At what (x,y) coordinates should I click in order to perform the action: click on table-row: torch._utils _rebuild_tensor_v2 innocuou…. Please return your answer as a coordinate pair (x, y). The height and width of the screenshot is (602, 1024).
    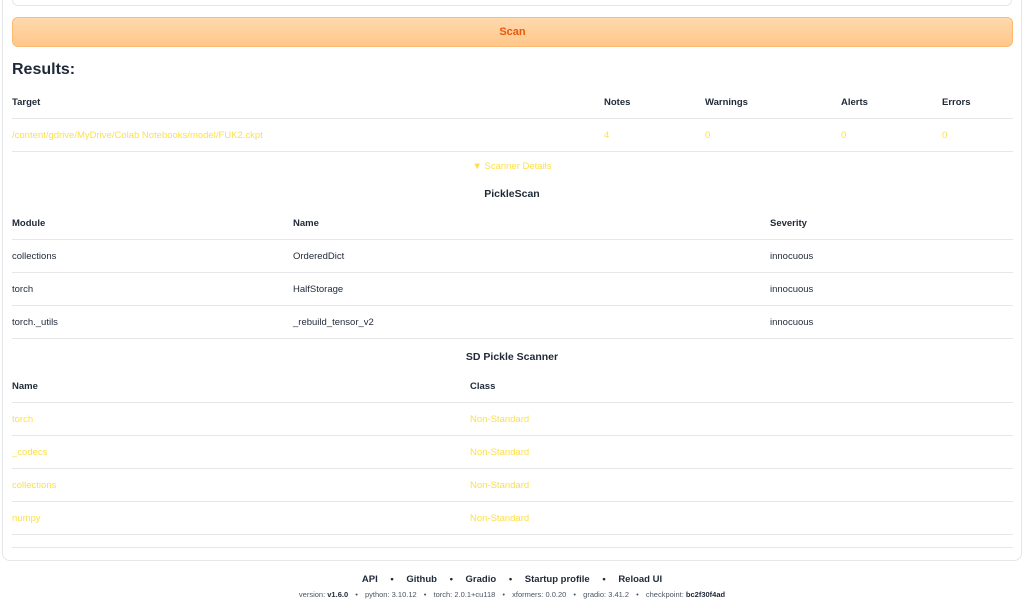
    Looking at the image, I should click on (512, 322).